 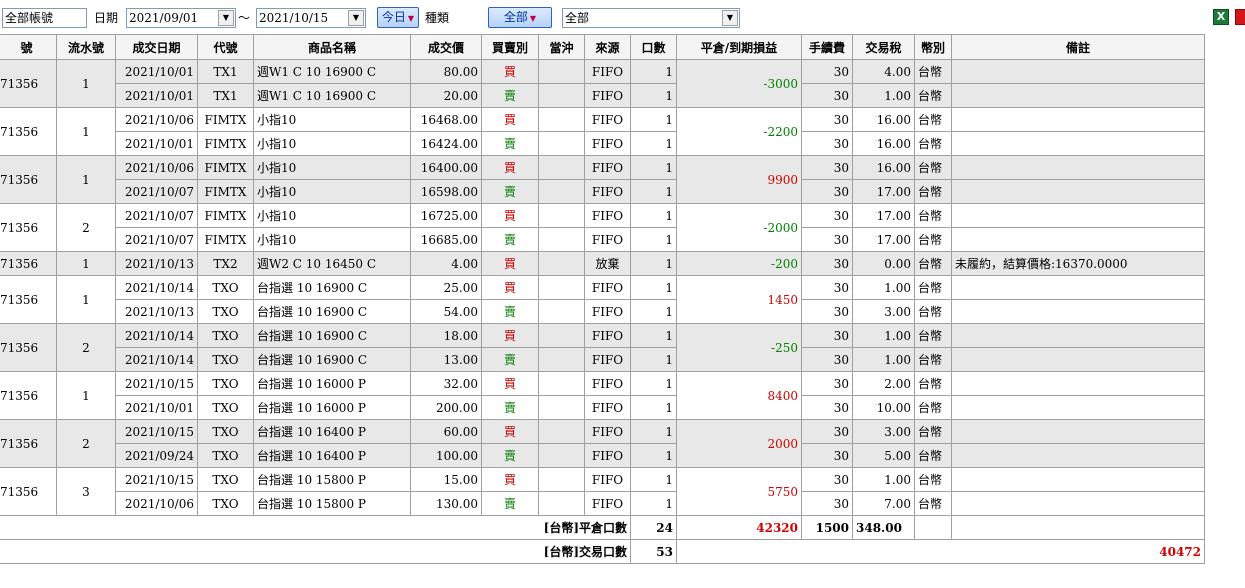 What do you see at coordinates (446, 95) in the screenshot?
I see `price-cell: 20.00` at bounding box center [446, 95].